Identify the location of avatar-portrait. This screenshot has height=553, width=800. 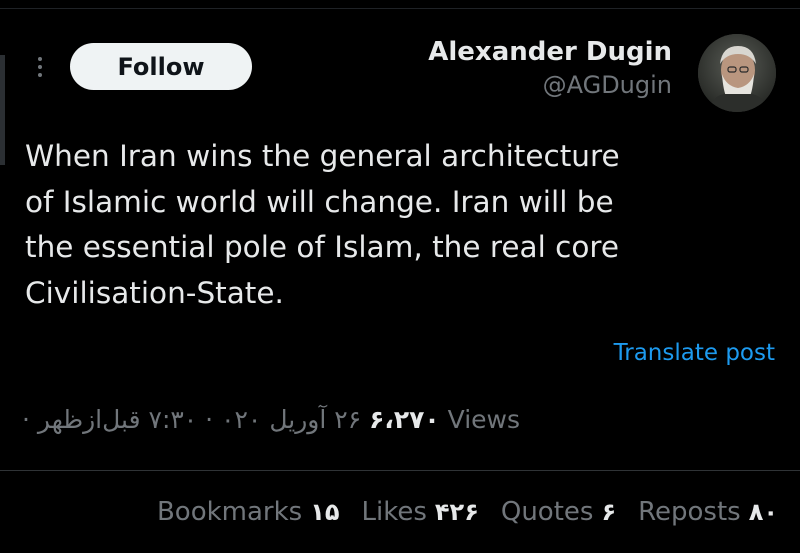
(737, 73).